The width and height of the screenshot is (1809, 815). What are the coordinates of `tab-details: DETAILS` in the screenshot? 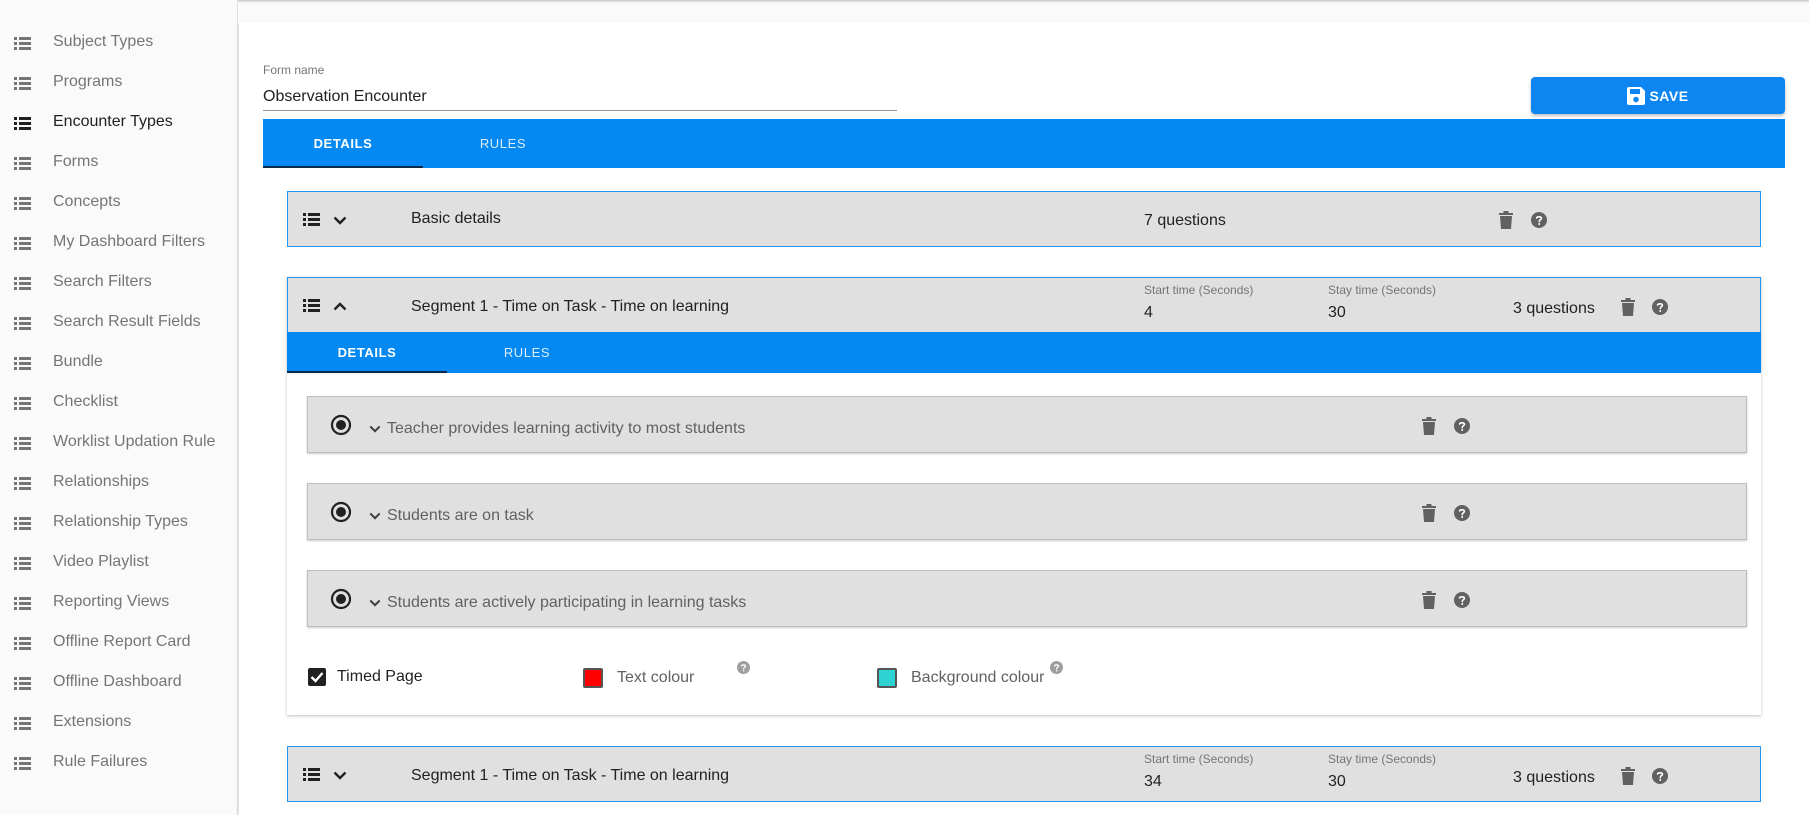 It's located at (343, 143).